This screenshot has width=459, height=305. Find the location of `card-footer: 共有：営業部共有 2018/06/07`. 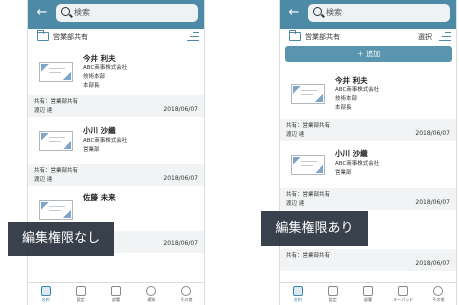

card-footer: 共有：営業部共有 2018/06/07 is located at coordinates (368, 260).